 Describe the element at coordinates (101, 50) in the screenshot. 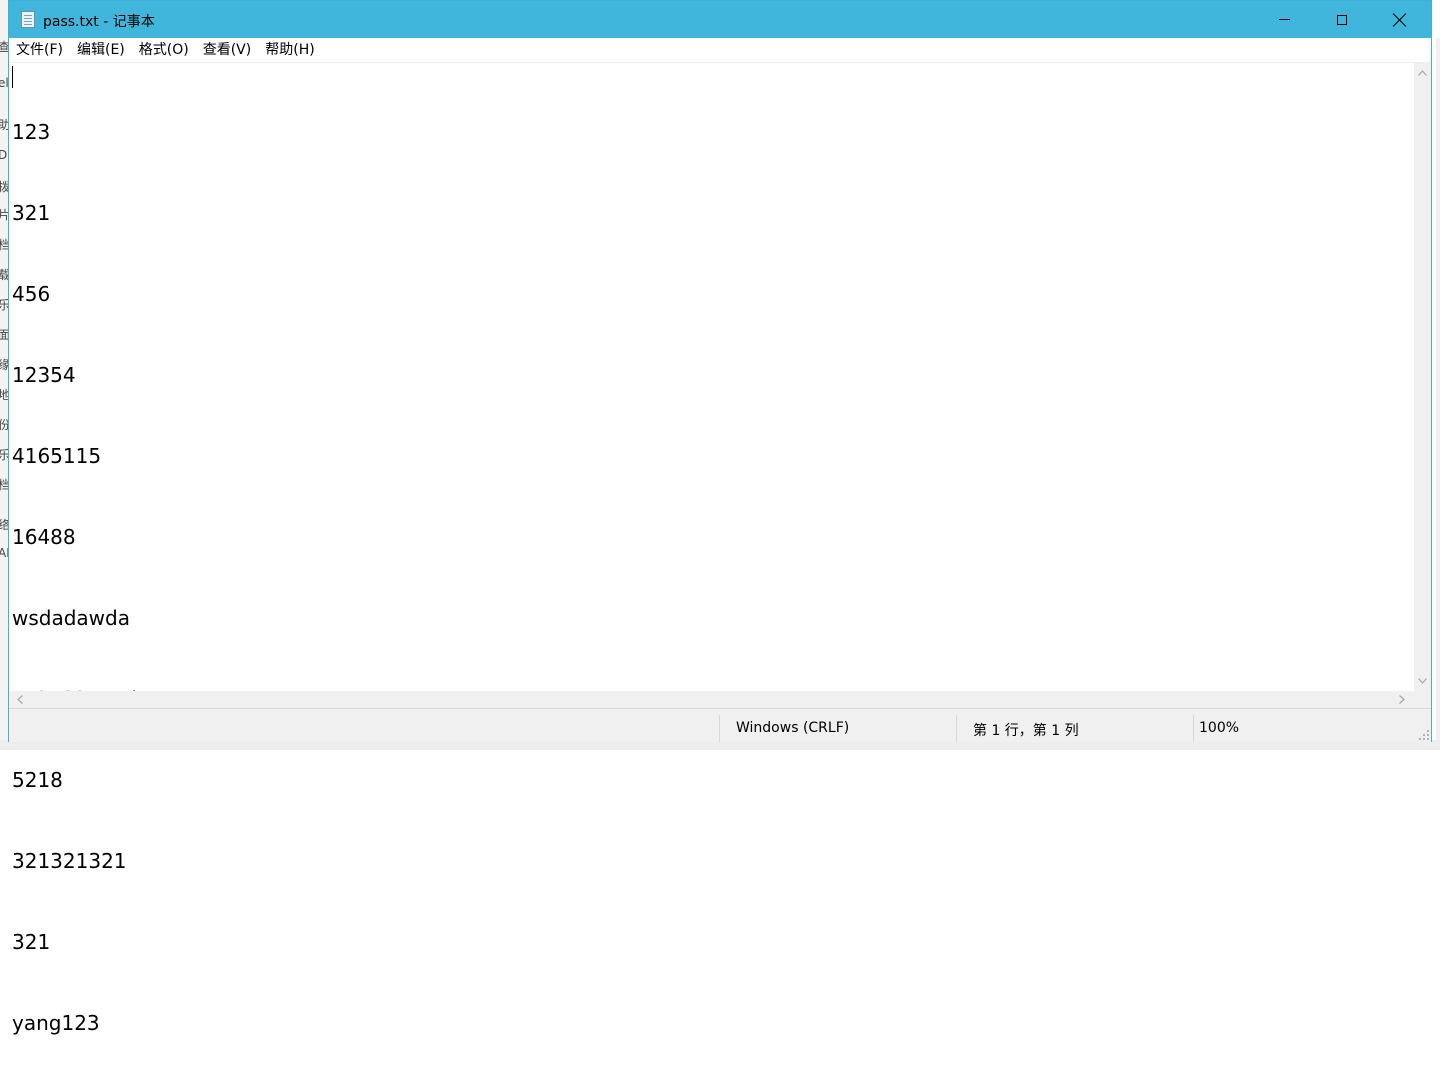

I see `menu-edit: 编辑(E)` at that location.